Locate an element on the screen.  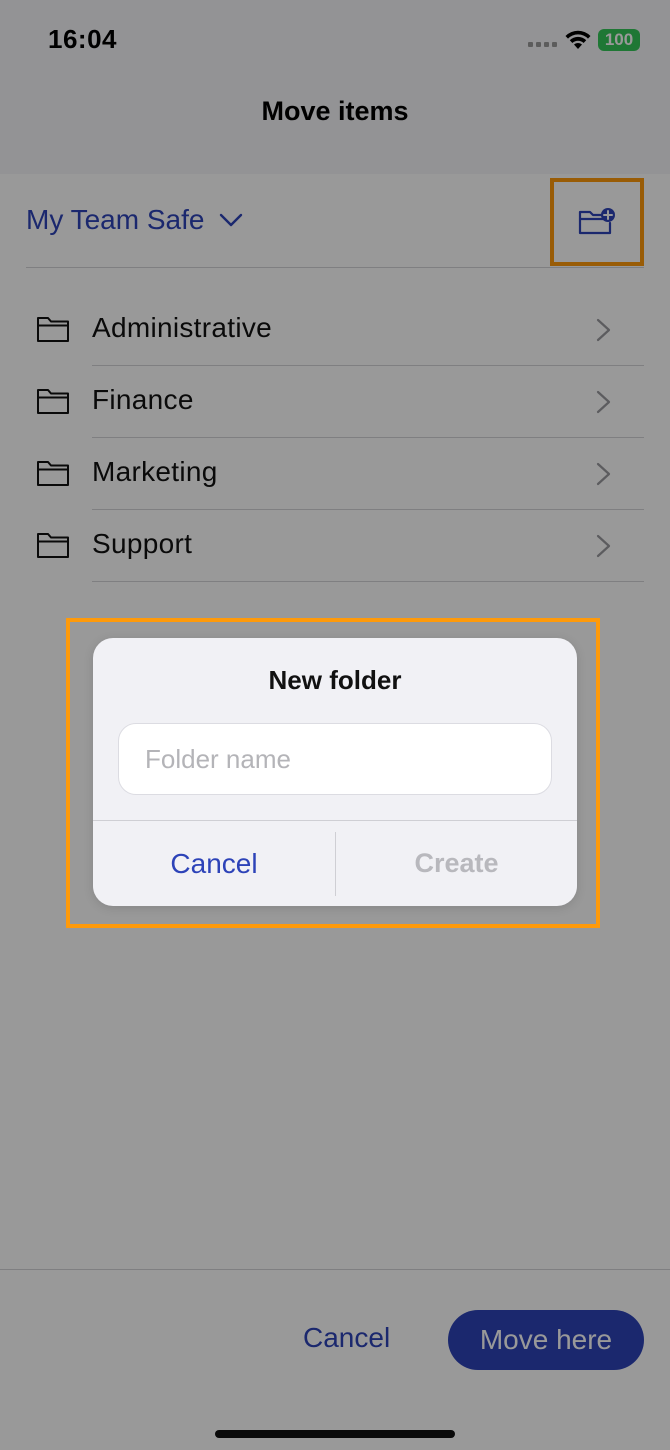
dialog-title: New folder is located at coordinates (335, 680).